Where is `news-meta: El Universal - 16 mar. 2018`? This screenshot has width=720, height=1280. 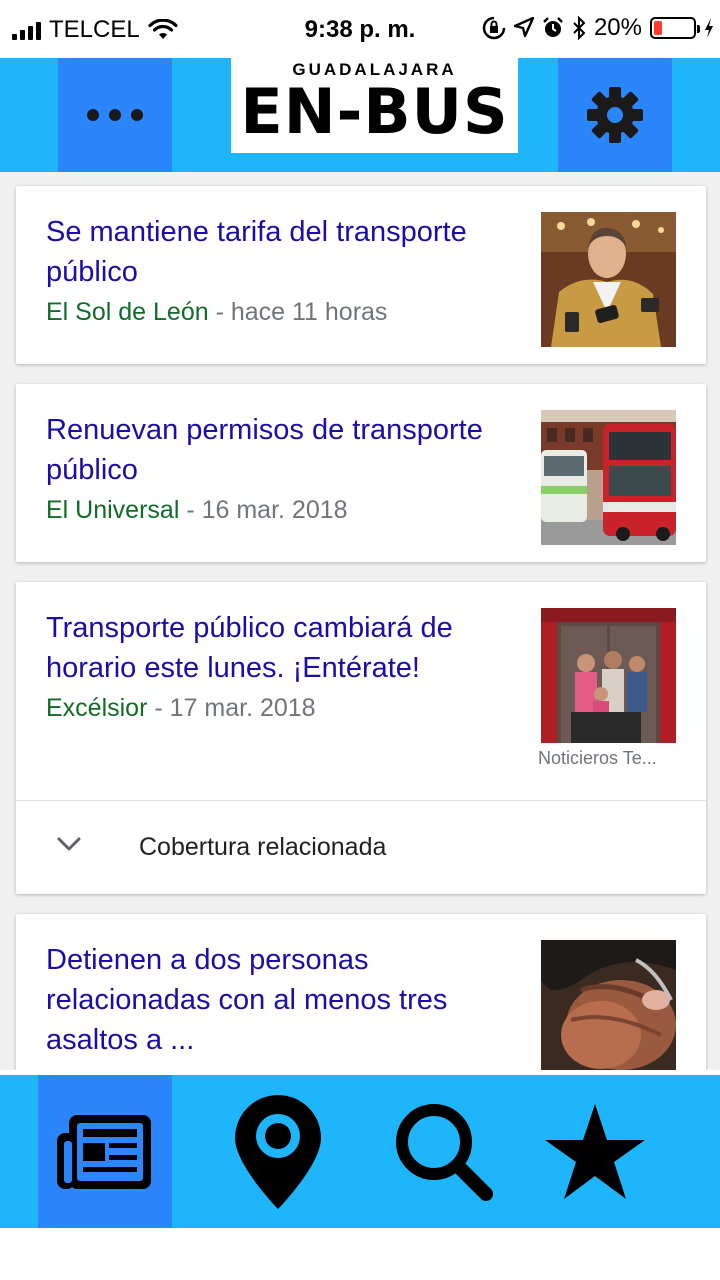
news-meta: El Universal - 16 mar. 2018 is located at coordinates (197, 510).